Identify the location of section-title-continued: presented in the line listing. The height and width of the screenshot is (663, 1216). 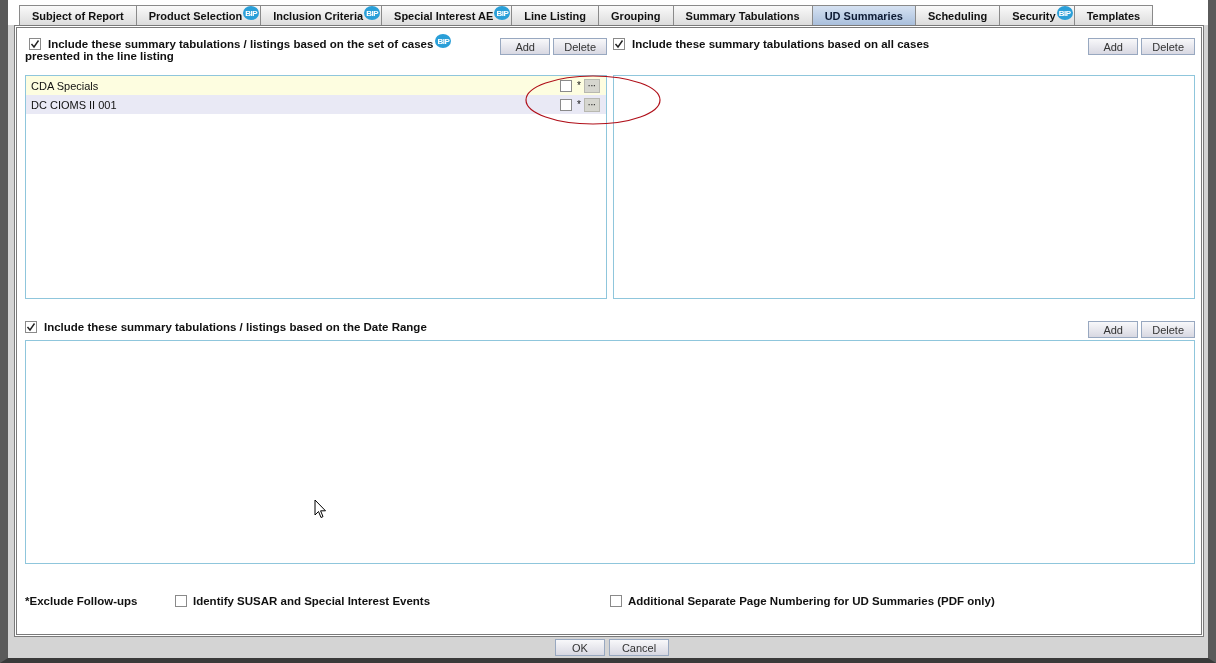
(100, 56).